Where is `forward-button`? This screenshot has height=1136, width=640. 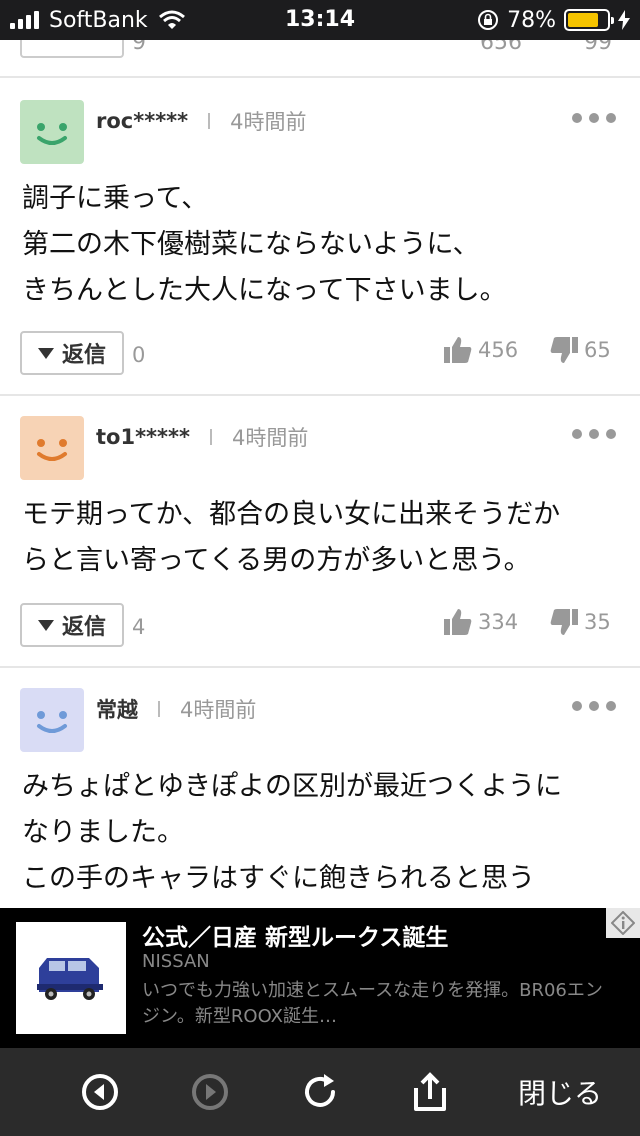
forward-button is located at coordinates (210, 1092).